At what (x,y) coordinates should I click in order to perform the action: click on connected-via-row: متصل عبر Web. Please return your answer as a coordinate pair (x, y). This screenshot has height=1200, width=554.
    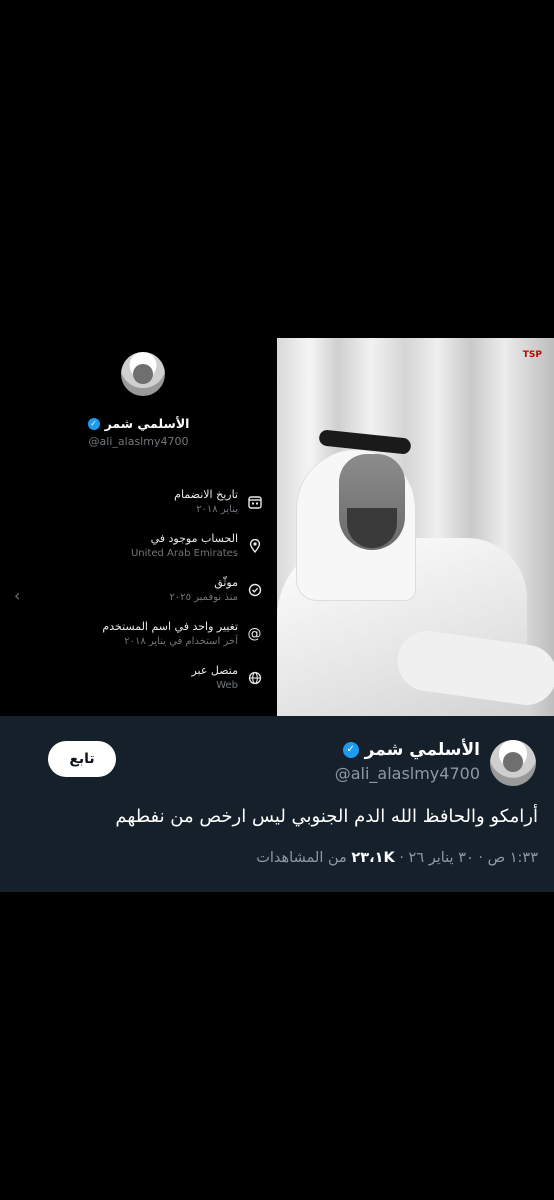
    Looking at the image, I should click on (193, 681).